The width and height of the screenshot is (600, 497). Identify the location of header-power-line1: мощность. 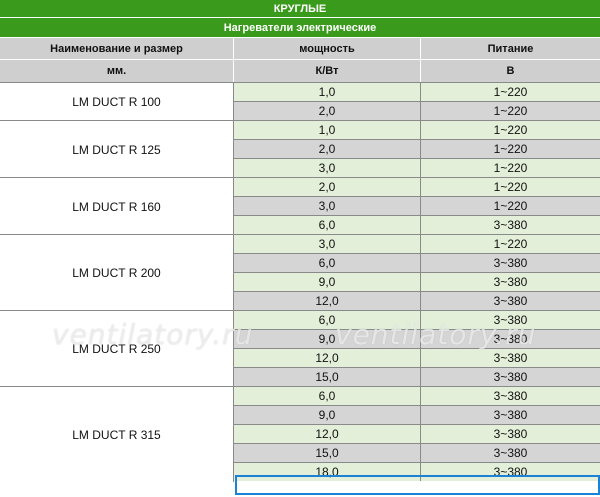
(327, 49).